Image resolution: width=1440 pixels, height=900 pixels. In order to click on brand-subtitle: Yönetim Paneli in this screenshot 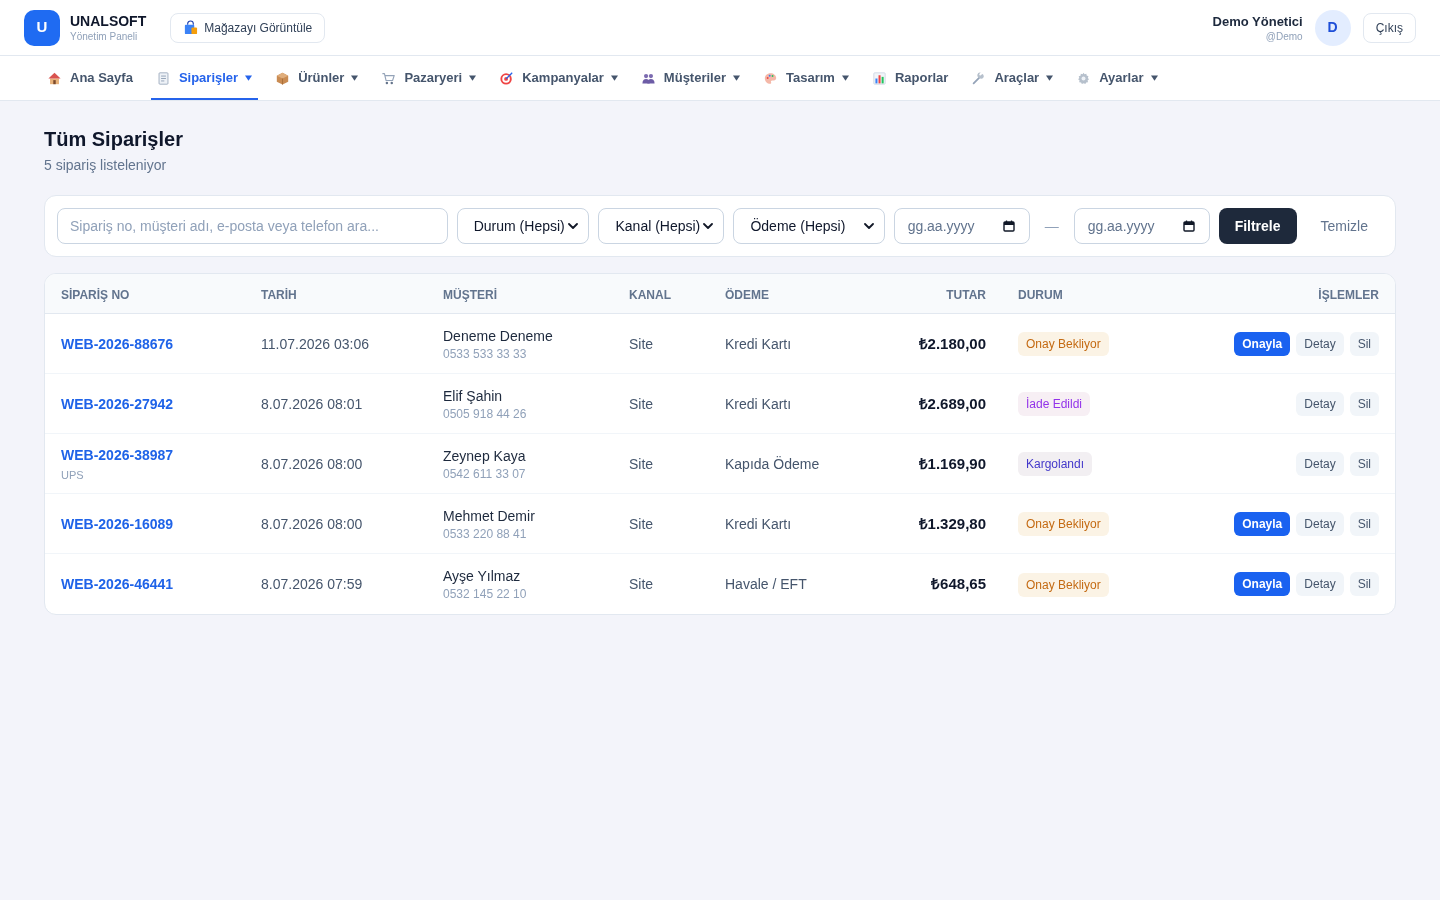, I will do `click(104, 36)`.